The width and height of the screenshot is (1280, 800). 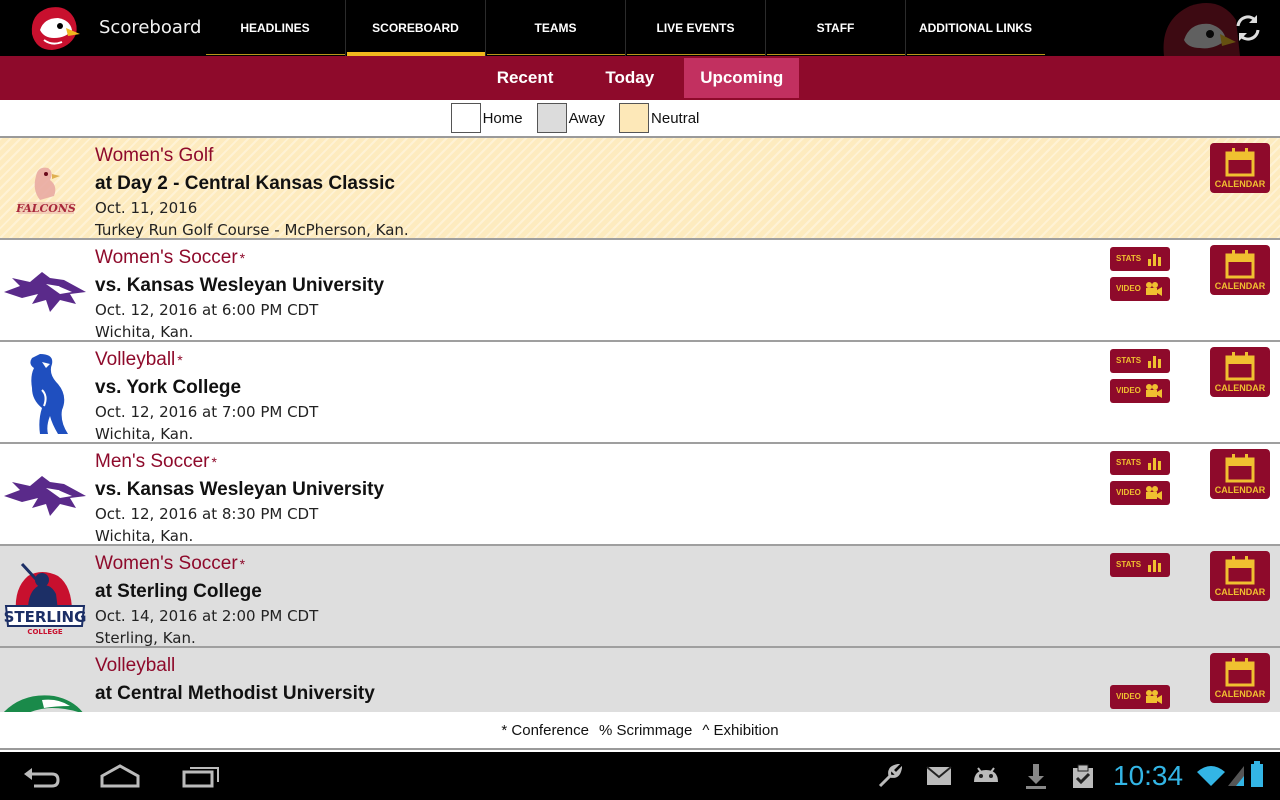 What do you see at coordinates (1257, 774) in the screenshot?
I see `battery-icon` at bounding box center [1257, 774].